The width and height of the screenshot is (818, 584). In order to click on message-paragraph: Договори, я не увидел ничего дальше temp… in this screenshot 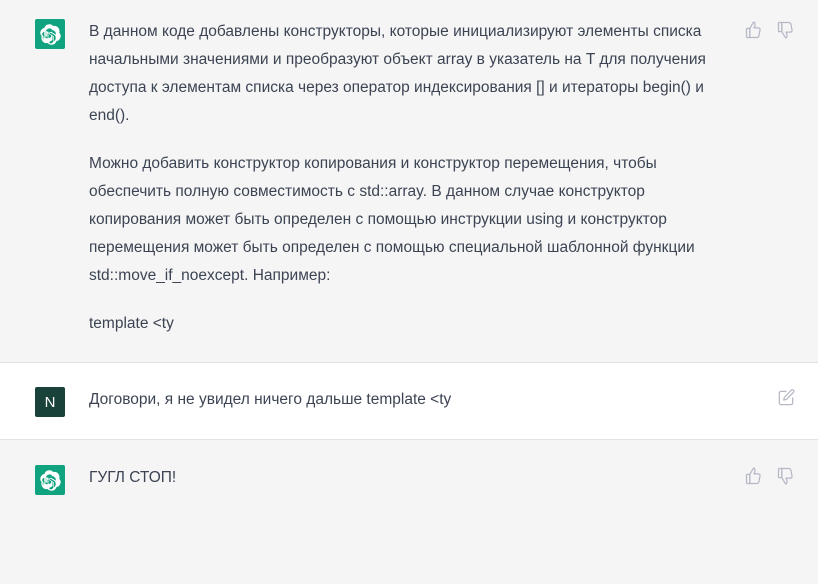, I will do `click(270, 399)`.